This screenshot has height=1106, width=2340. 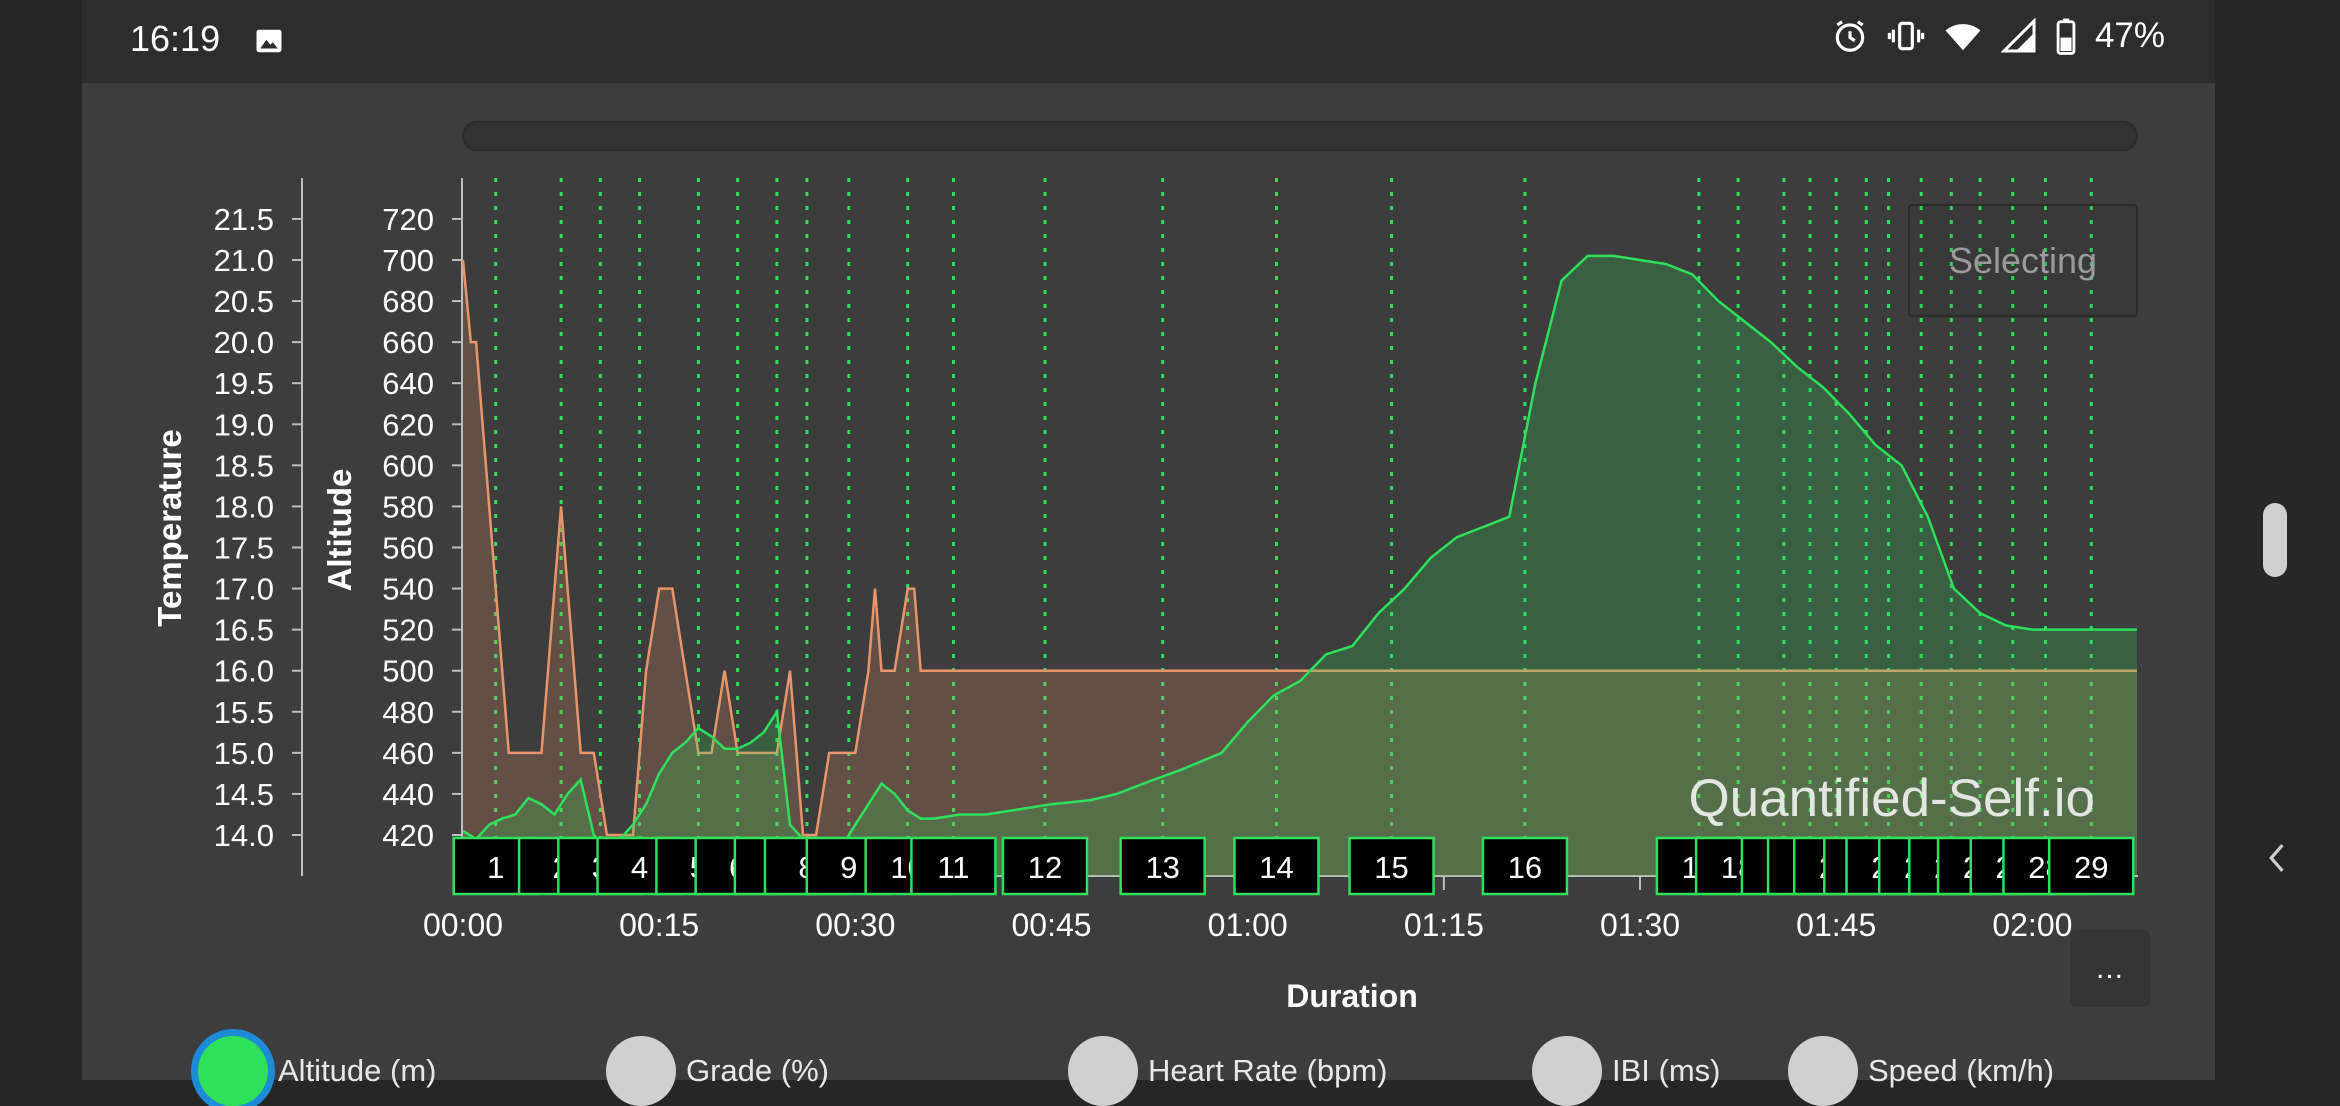 I want to click on legend-item-altitude: Altitude (m), so click(x=317, y=1071).